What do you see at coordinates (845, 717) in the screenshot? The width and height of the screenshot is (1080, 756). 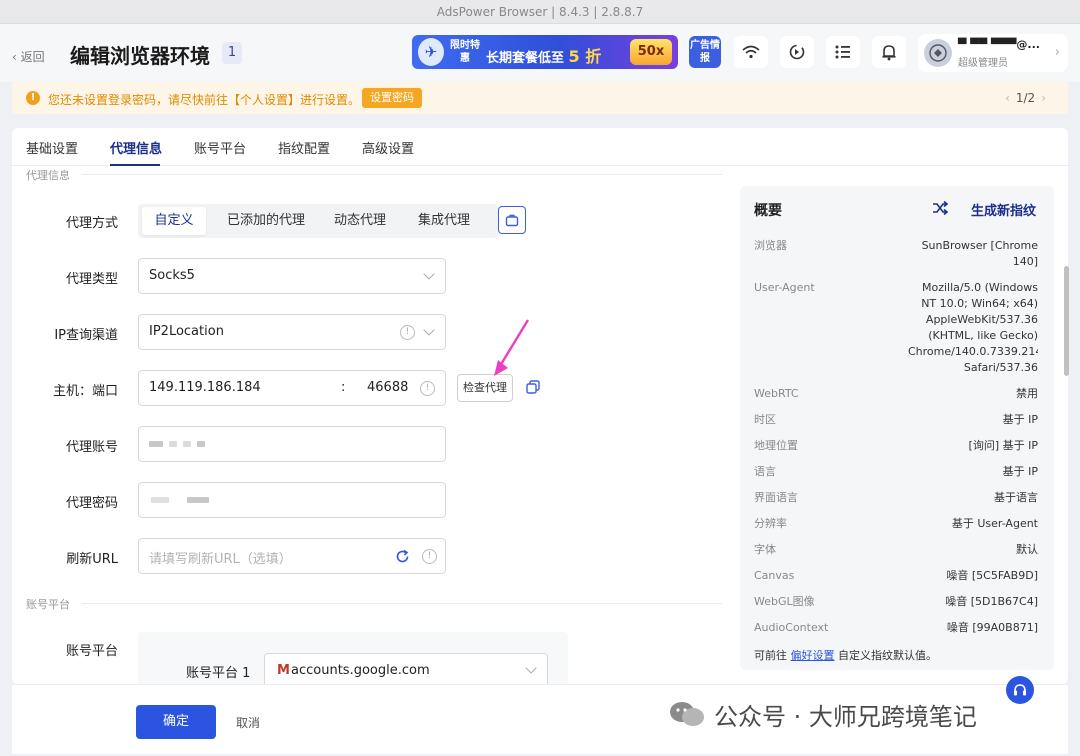 I see `watermark-text: 公众号 · 大师兄跨境笔记` at bounding box center [845, 717].